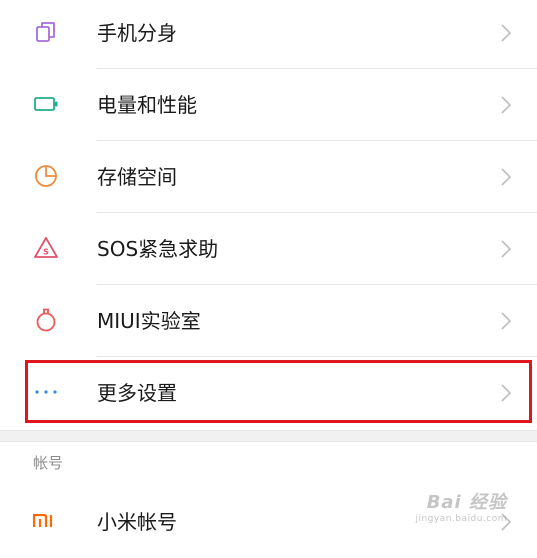 This screenshot has width=537, height=558. What do you see at coordinates (268, 34) in the screenshot?
I see `settings-item-dual-apps: 手机分身` at bounding box center [268, 34].